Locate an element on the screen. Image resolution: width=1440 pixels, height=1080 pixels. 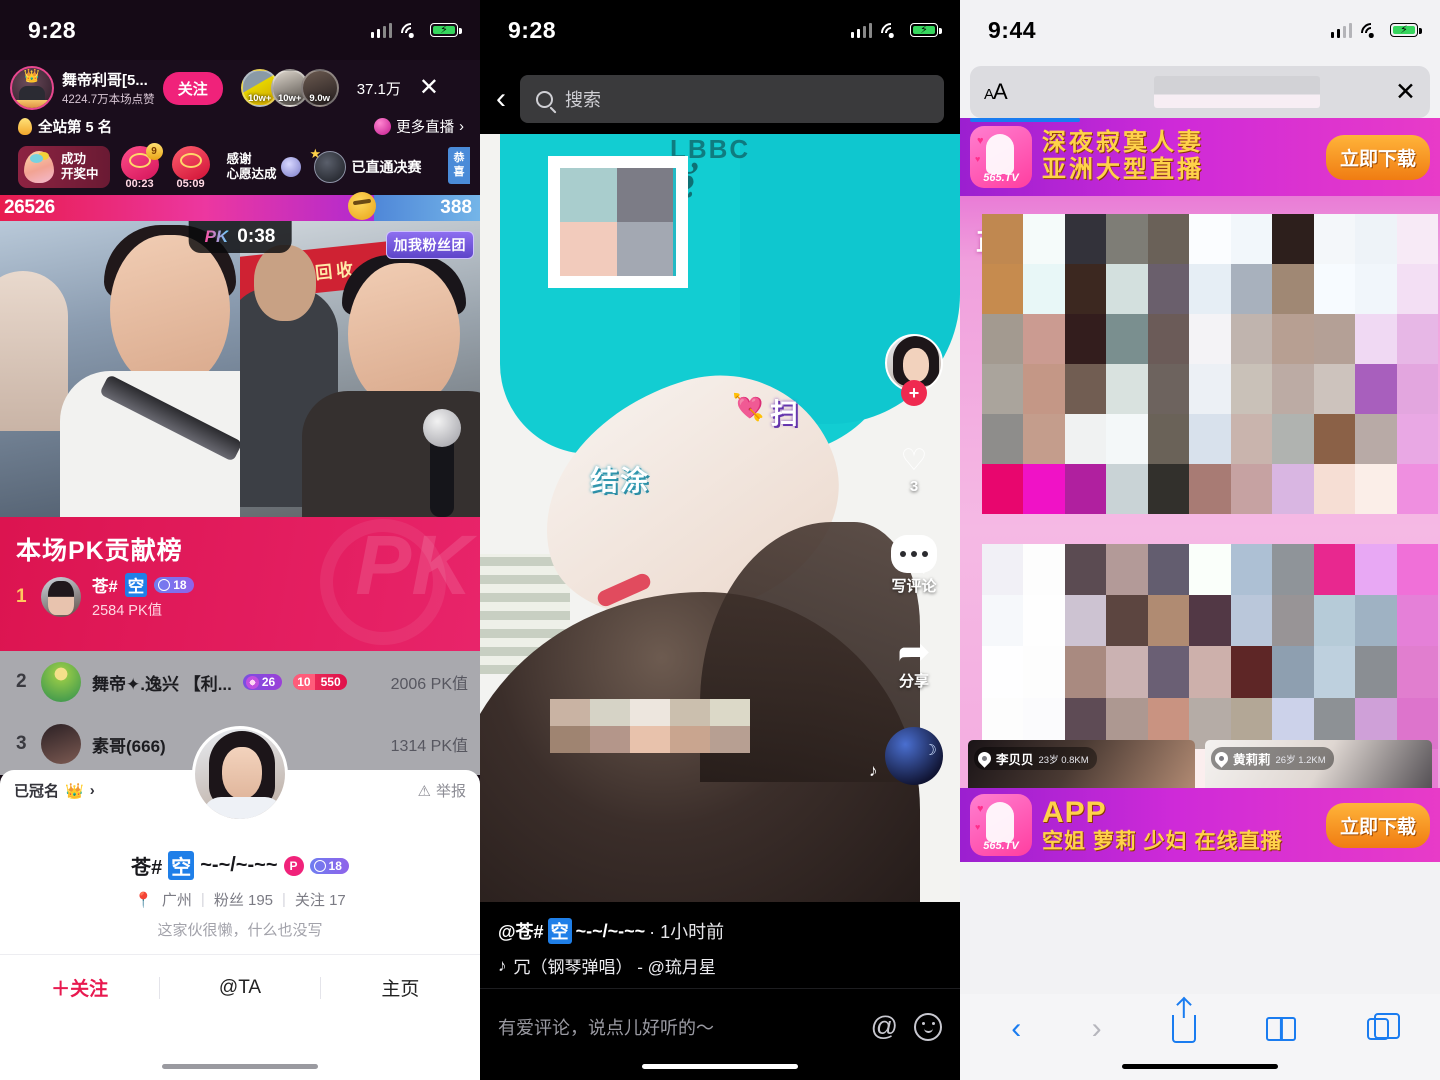
report-button: ⚠ 举报 is located at coordinates (442, 790).